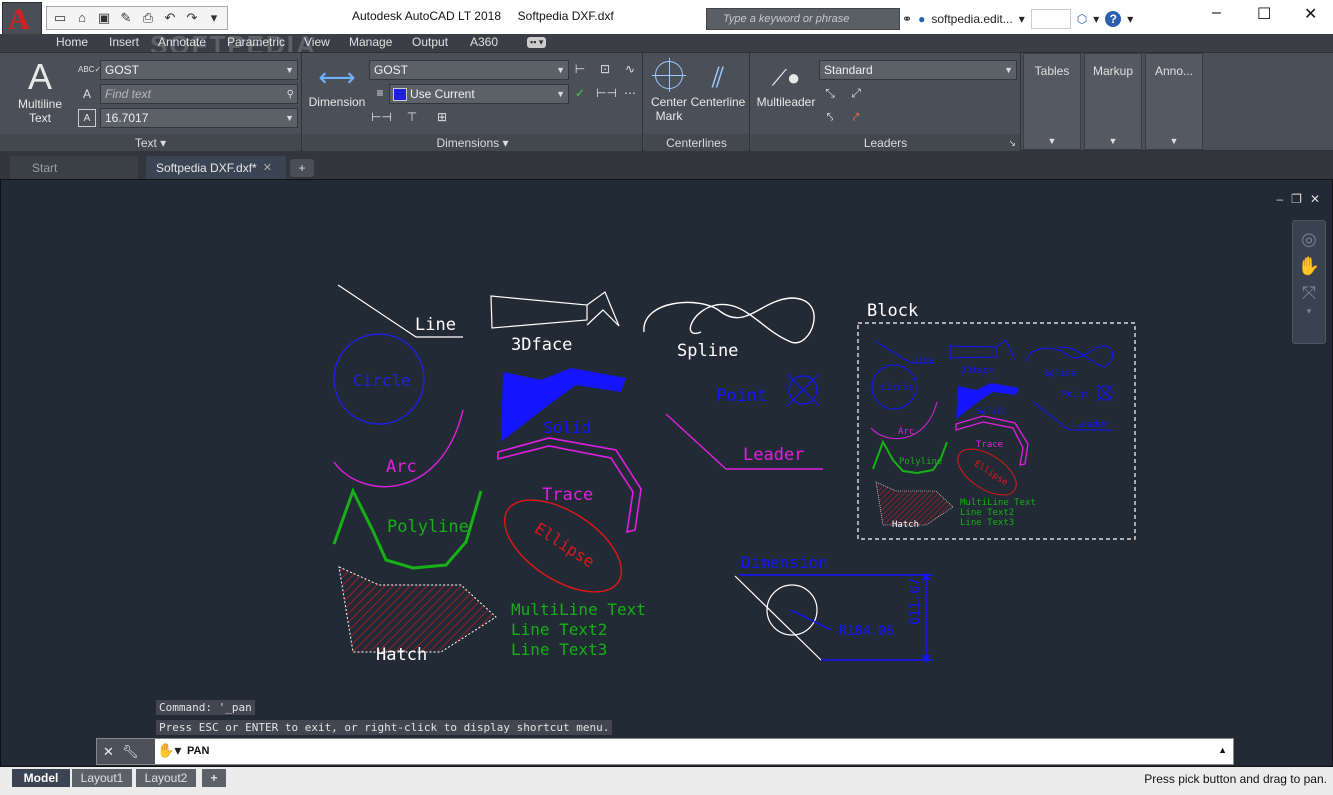 This screenshot has height=795, width=1333. What do you see at coordinates (74, 167) in the screenshot?
I see `tab-start: Start` at bounding box center [74, 167].